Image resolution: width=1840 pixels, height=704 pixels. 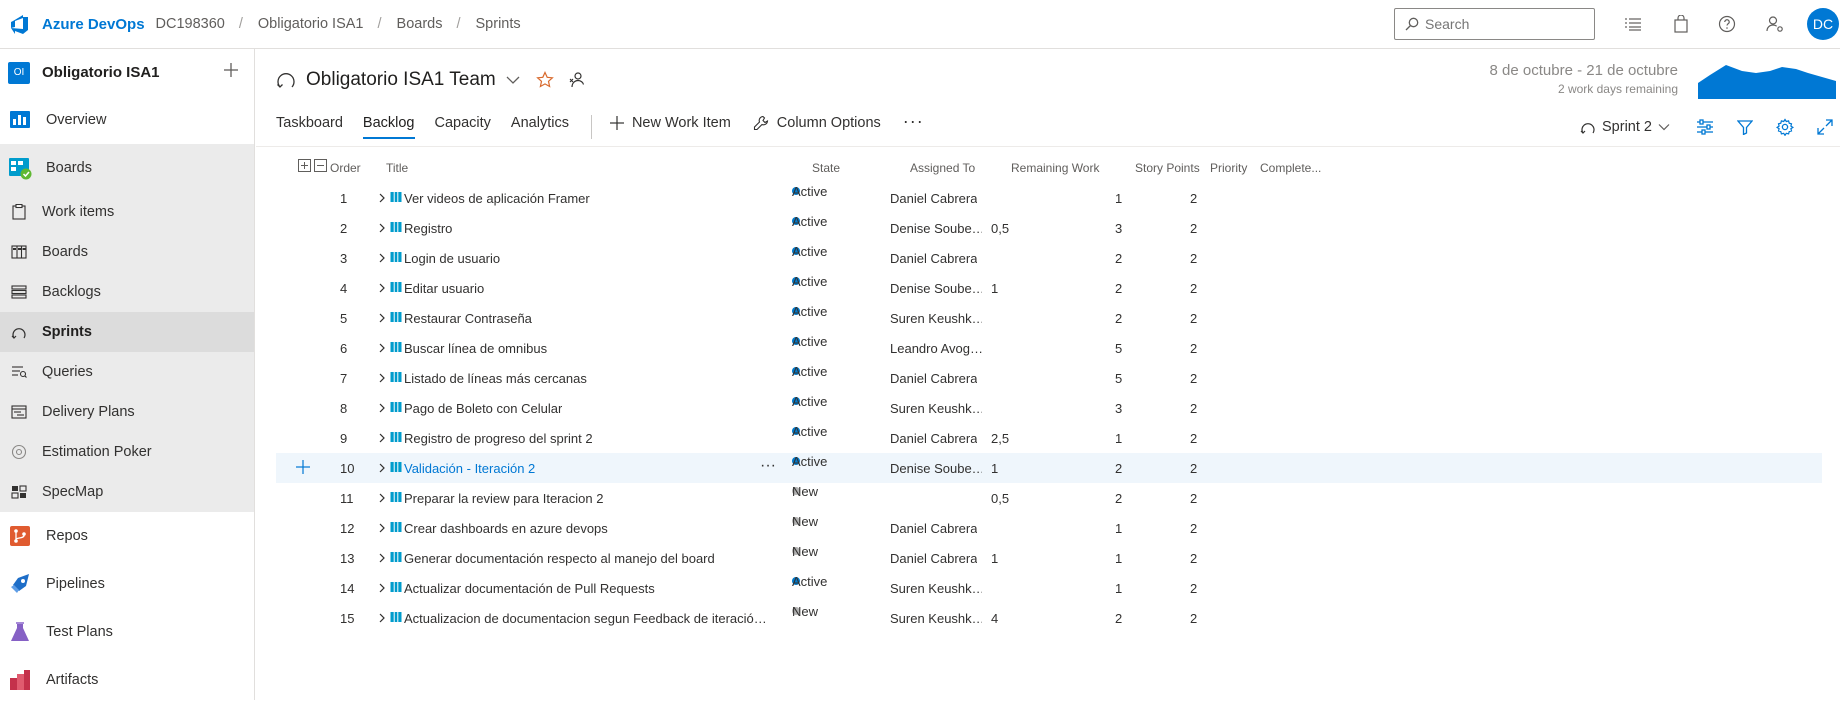 I want to click on avatar: DC, so click(x=1823, y=24).